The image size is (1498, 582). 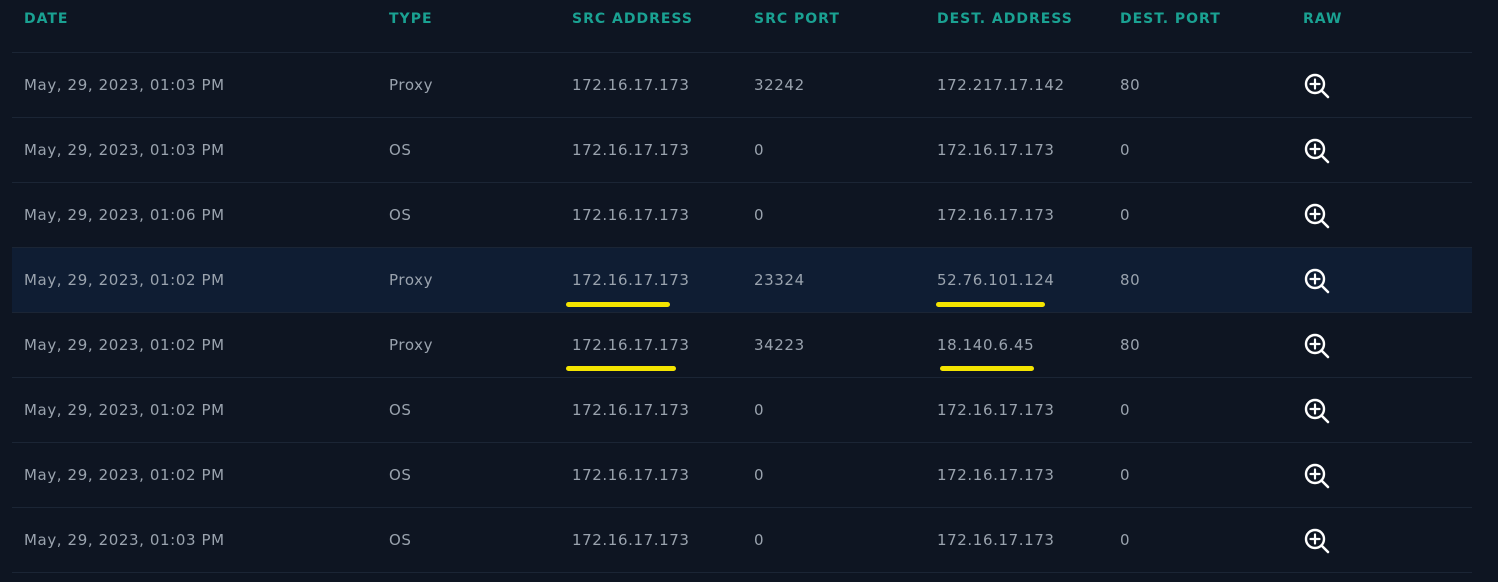 What do you see at coordinates (779, 345) in the screenshot?
I see `cell-src-port: 34223` at bounding box center [779, 345].